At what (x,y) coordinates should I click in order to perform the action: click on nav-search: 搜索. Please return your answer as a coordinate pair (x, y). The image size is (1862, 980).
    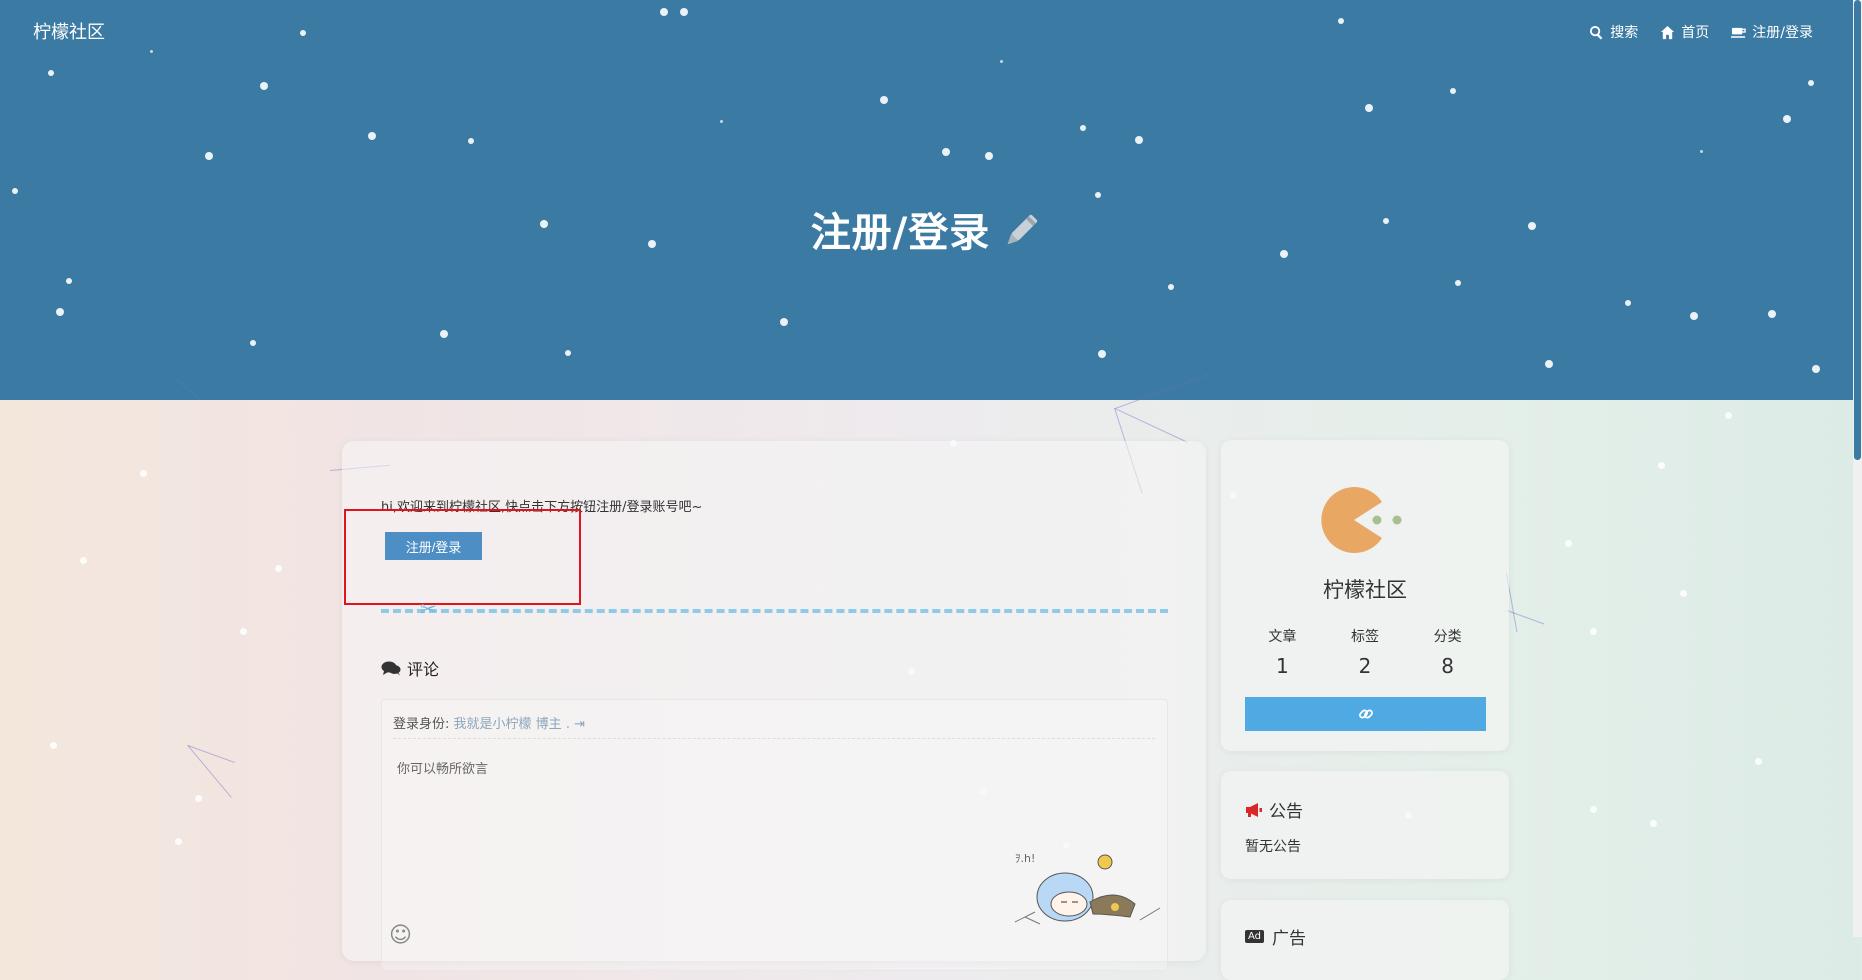
    Looking at the image, I should click on (1613, 32).